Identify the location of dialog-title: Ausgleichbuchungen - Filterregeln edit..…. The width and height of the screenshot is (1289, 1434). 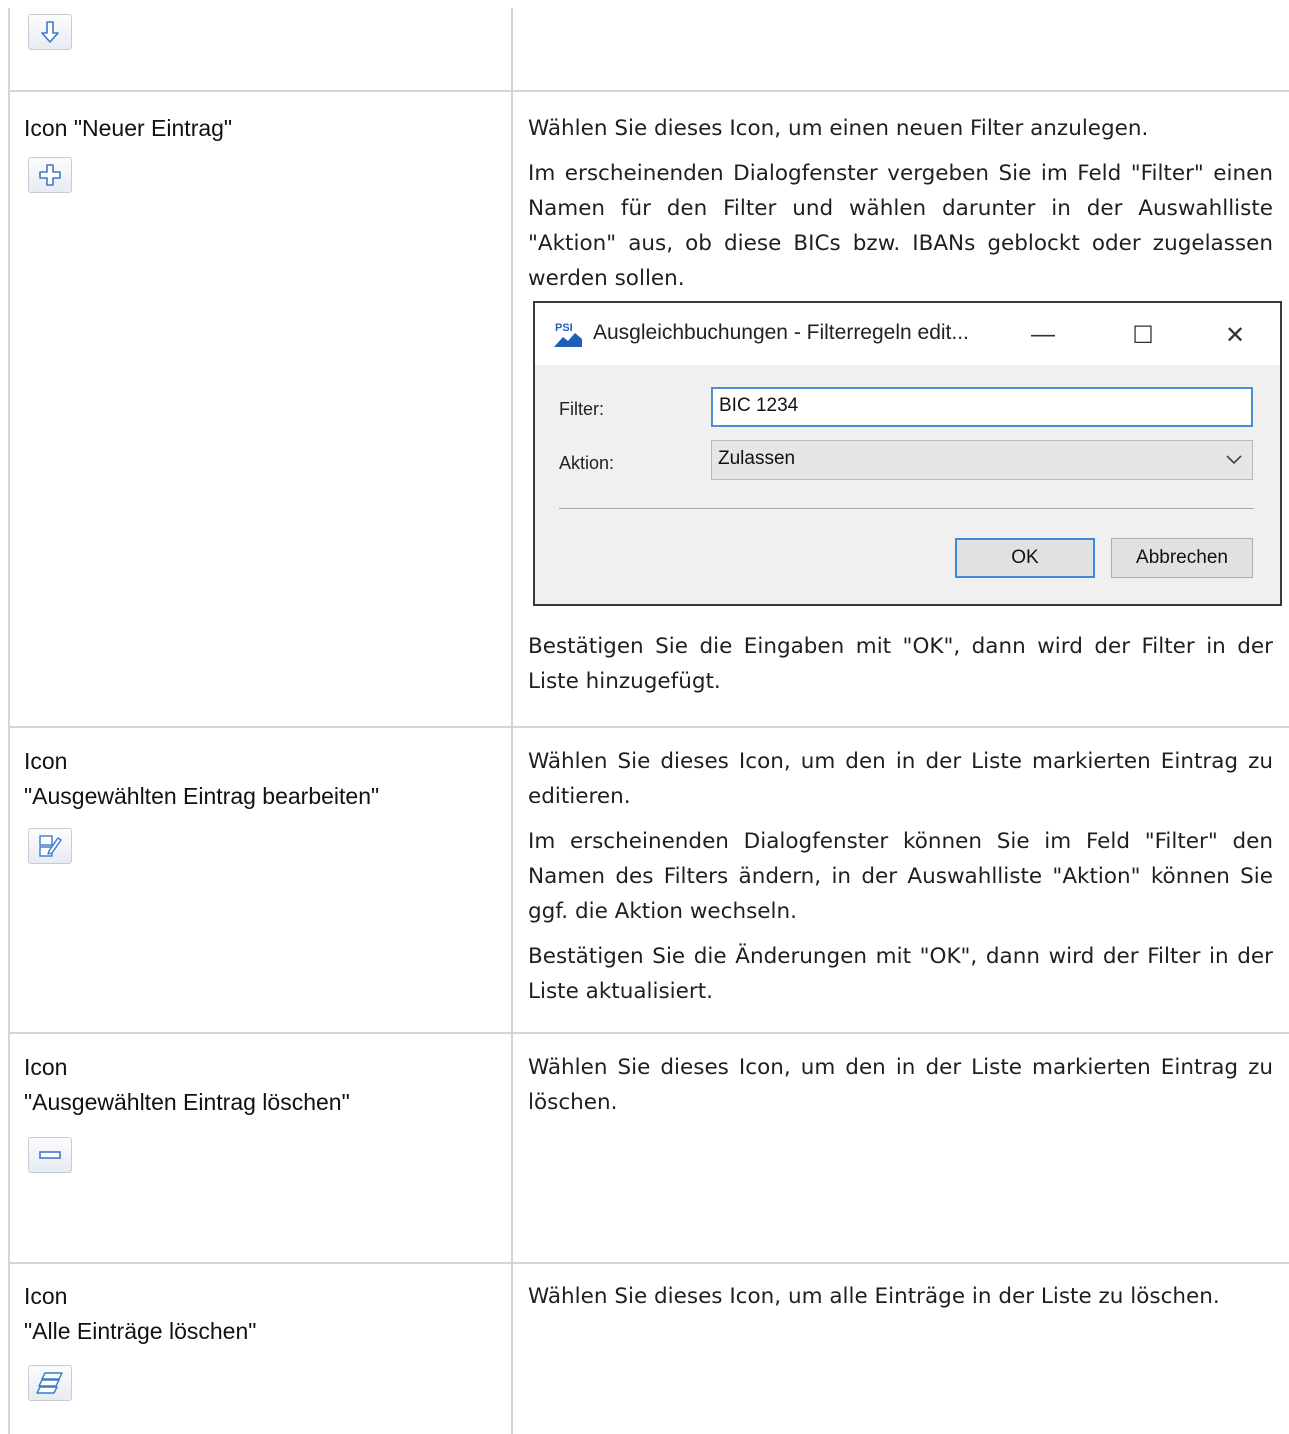
(781, 332).